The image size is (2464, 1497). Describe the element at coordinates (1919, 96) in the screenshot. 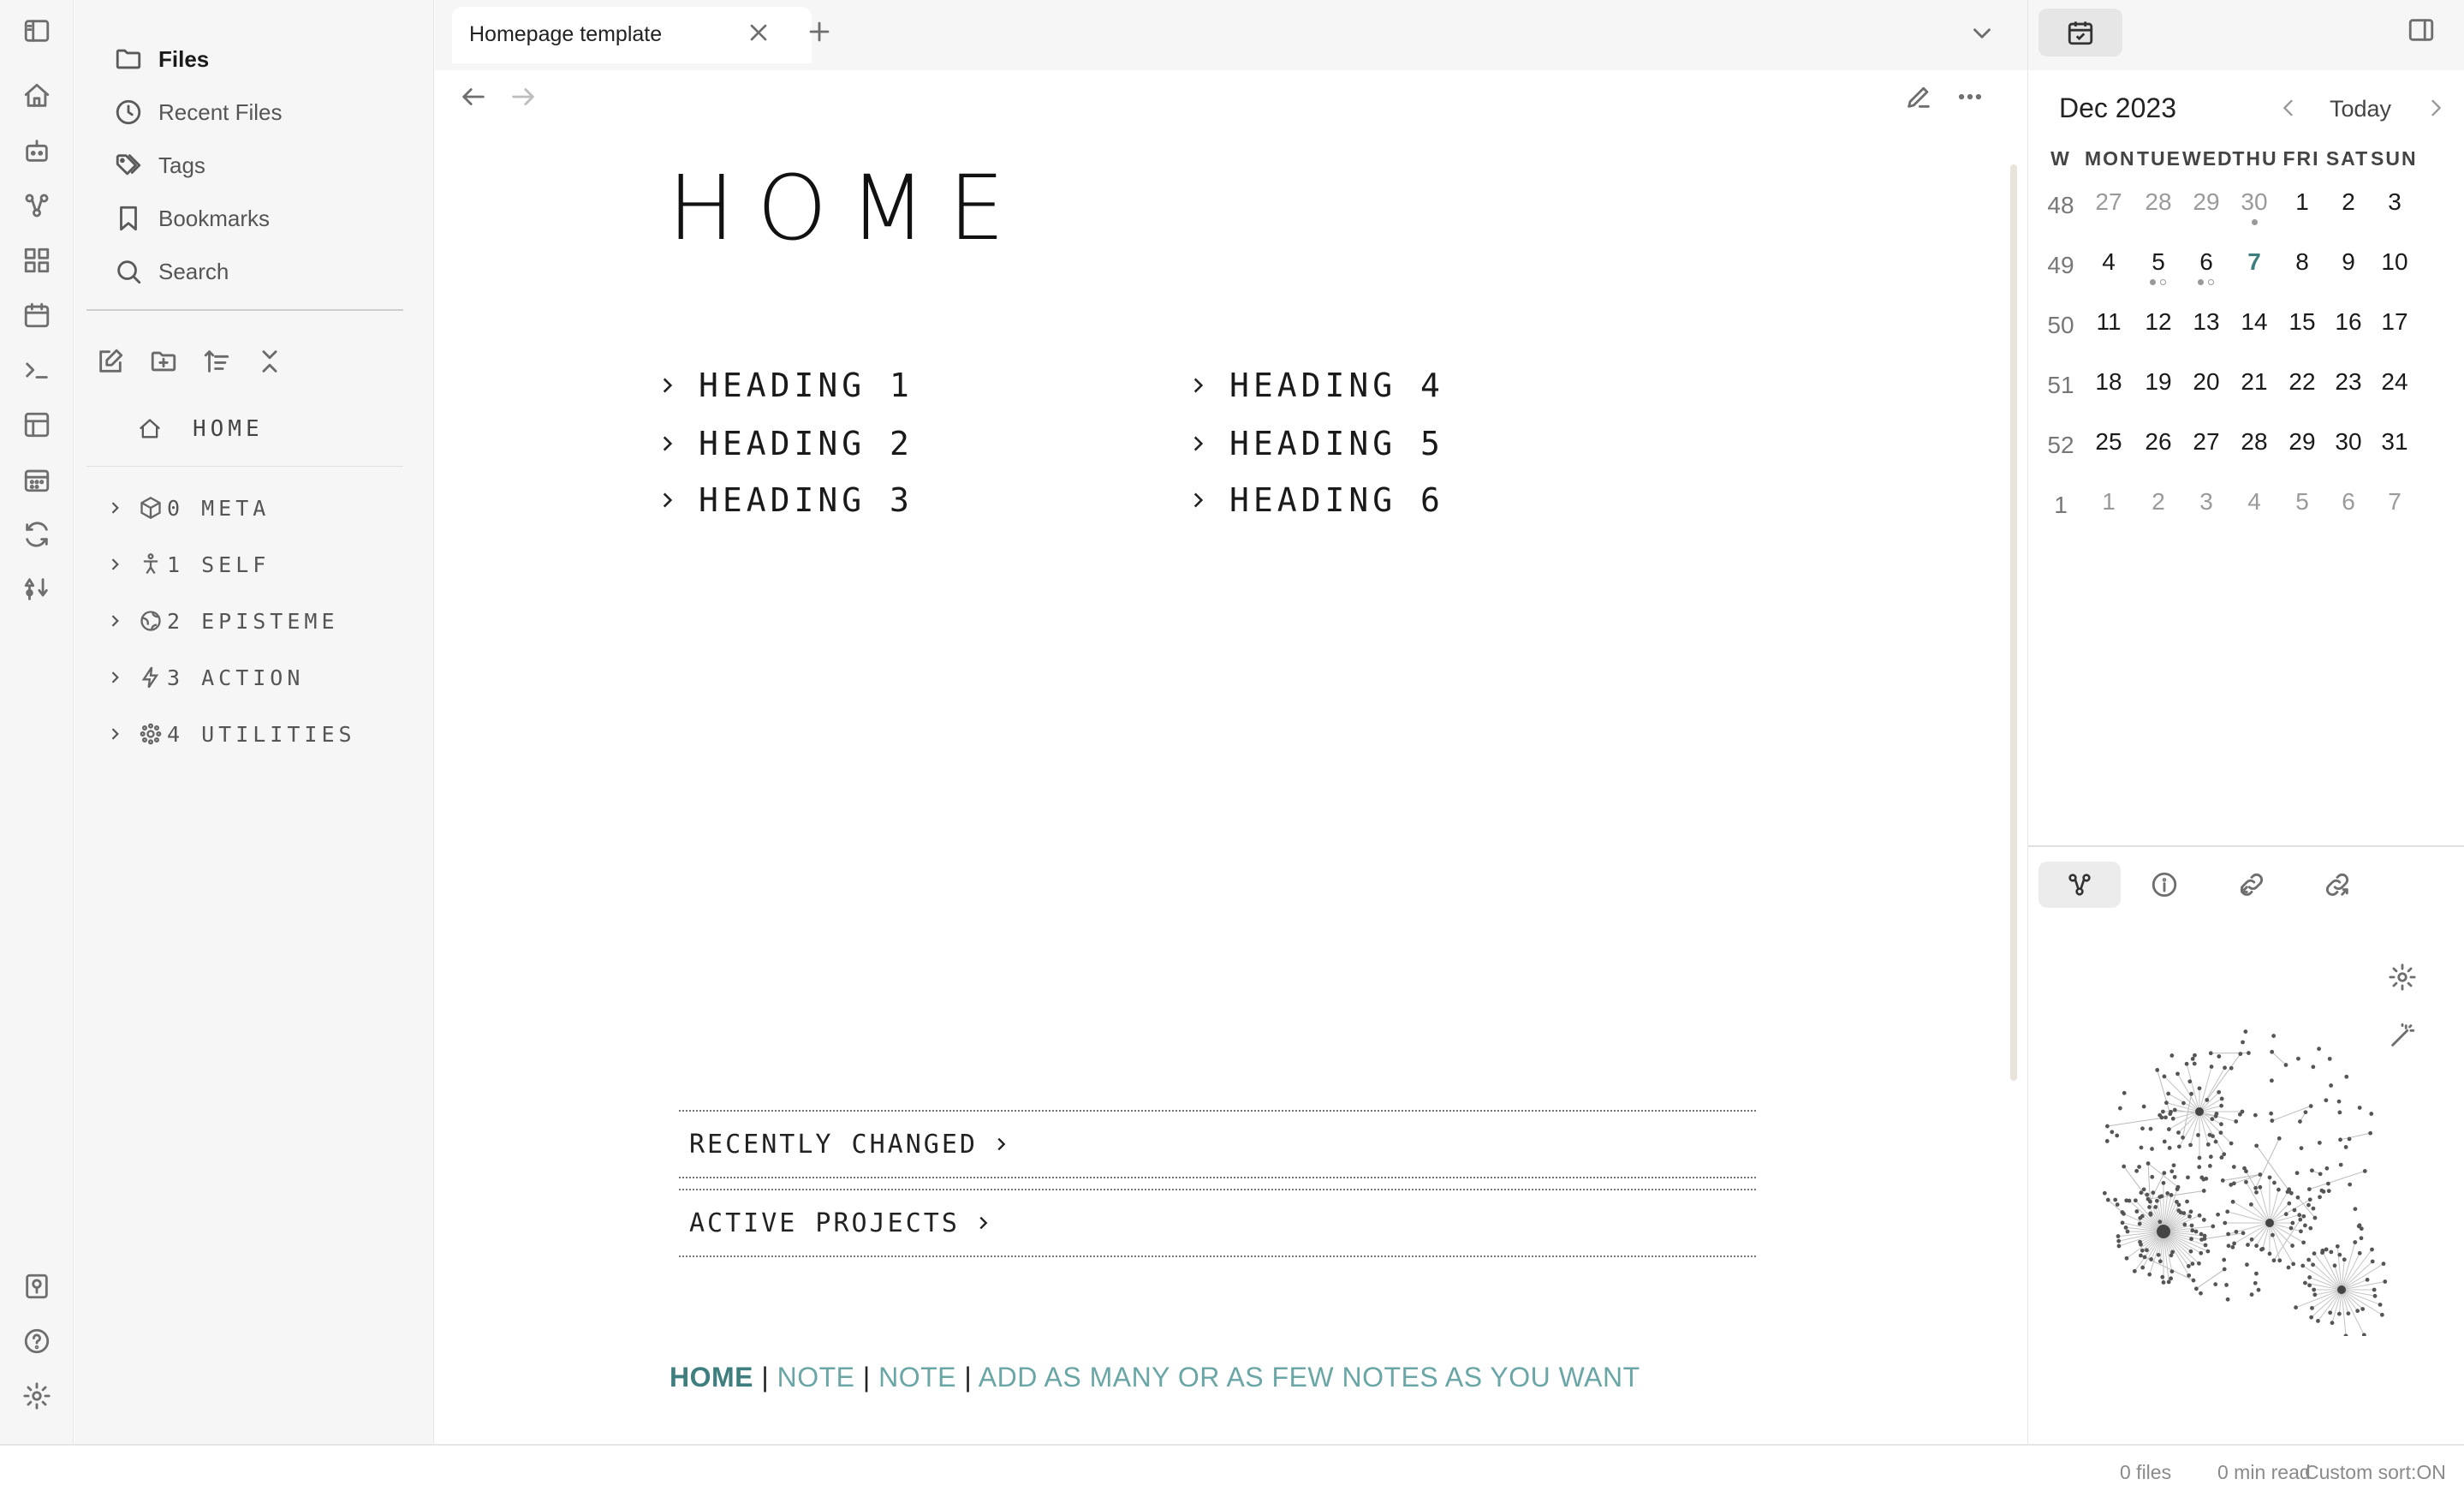

I see `edit-pencil-icon` at that location.